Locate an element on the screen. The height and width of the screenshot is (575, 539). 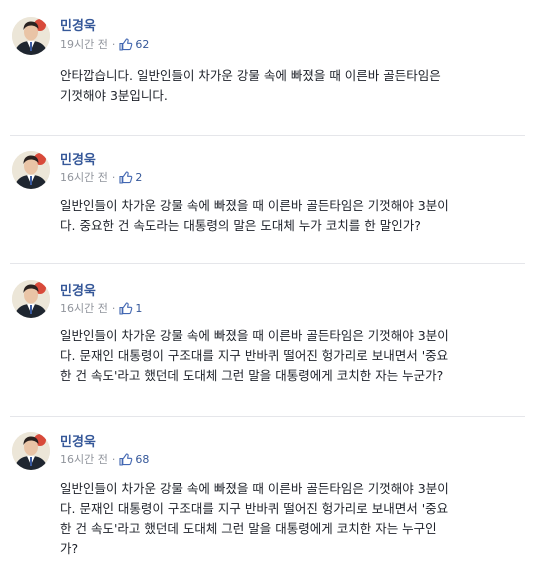
comment-text-line: 다. 중요한 건 속도라는 대통령의 말은 도대체 누가 코치를 한 말인가? is located at coordinates (240, 225).